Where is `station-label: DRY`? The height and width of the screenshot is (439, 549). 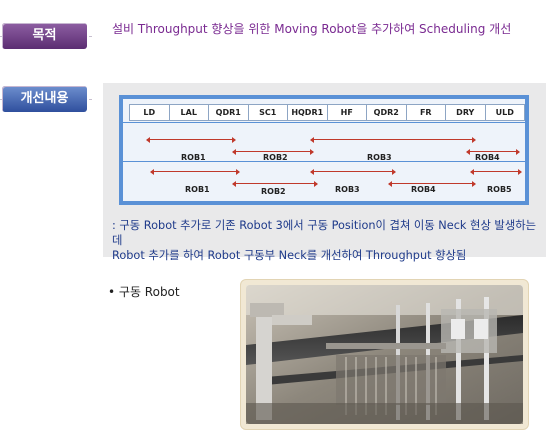
station-label: DRY is located at coordinates (466, 112).